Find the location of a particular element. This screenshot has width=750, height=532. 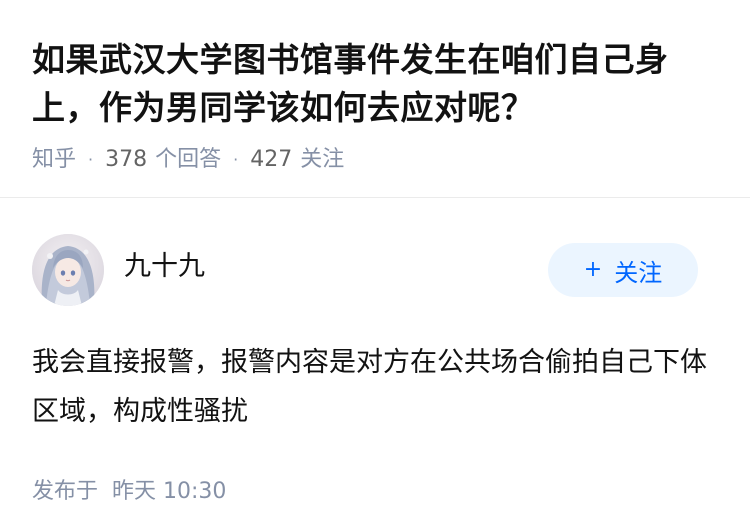

published-time: 昨天 10:30 is located at coordinates (169, 491).